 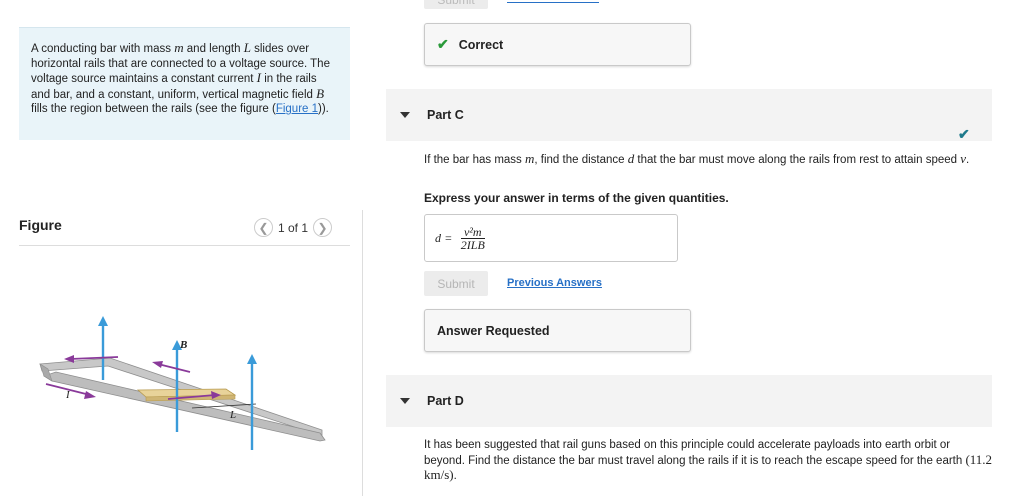 What do you see at coordinates (493, 330) in the screenshot?
I see `feedback-label: Answer Requested` at bounding box center [493, 330].